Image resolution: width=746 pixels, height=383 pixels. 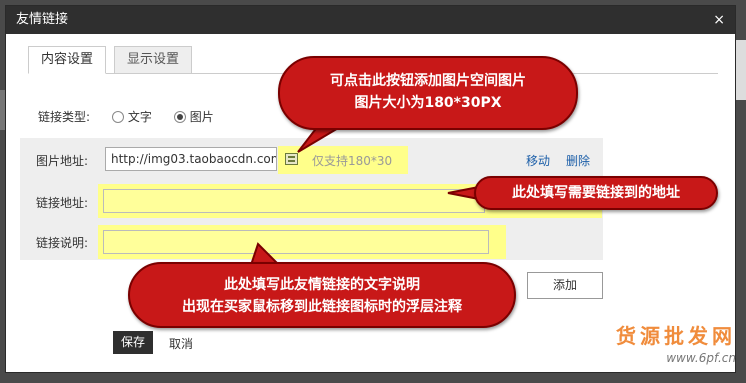 What do you see at coordinates (191, 159) in the screenshot?
I see `image-address-input: http://img03.taobaocdn.com/` at bounding box center [191, 159].